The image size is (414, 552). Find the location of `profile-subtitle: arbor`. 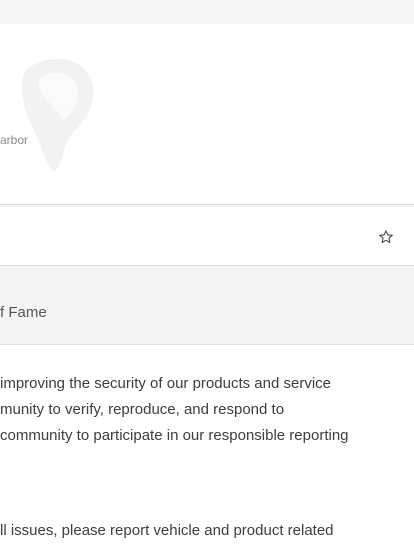

profile-subtitle: arbor is located at coordinates (14, 140).